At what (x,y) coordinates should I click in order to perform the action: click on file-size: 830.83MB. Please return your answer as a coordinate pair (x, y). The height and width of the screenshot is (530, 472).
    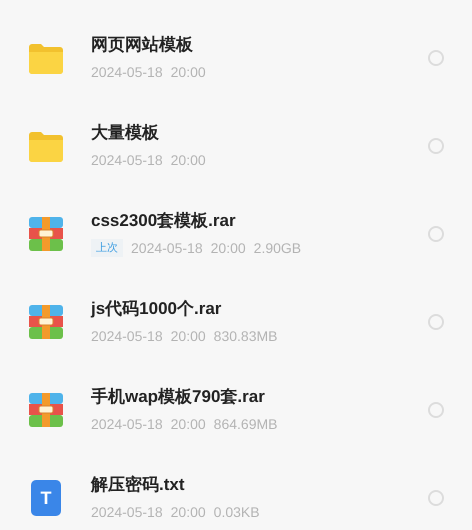
    Looking at the image, I should click on (246, 336).